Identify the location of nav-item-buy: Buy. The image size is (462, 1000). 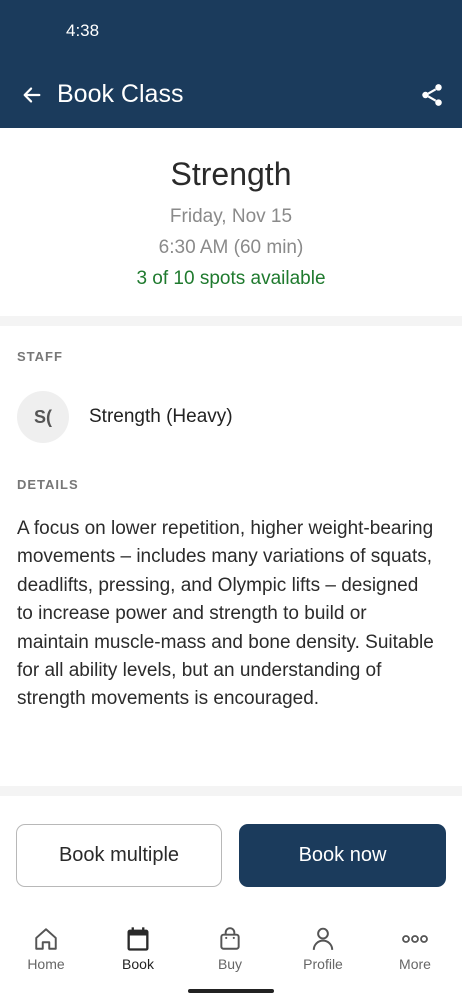
(230, 949).